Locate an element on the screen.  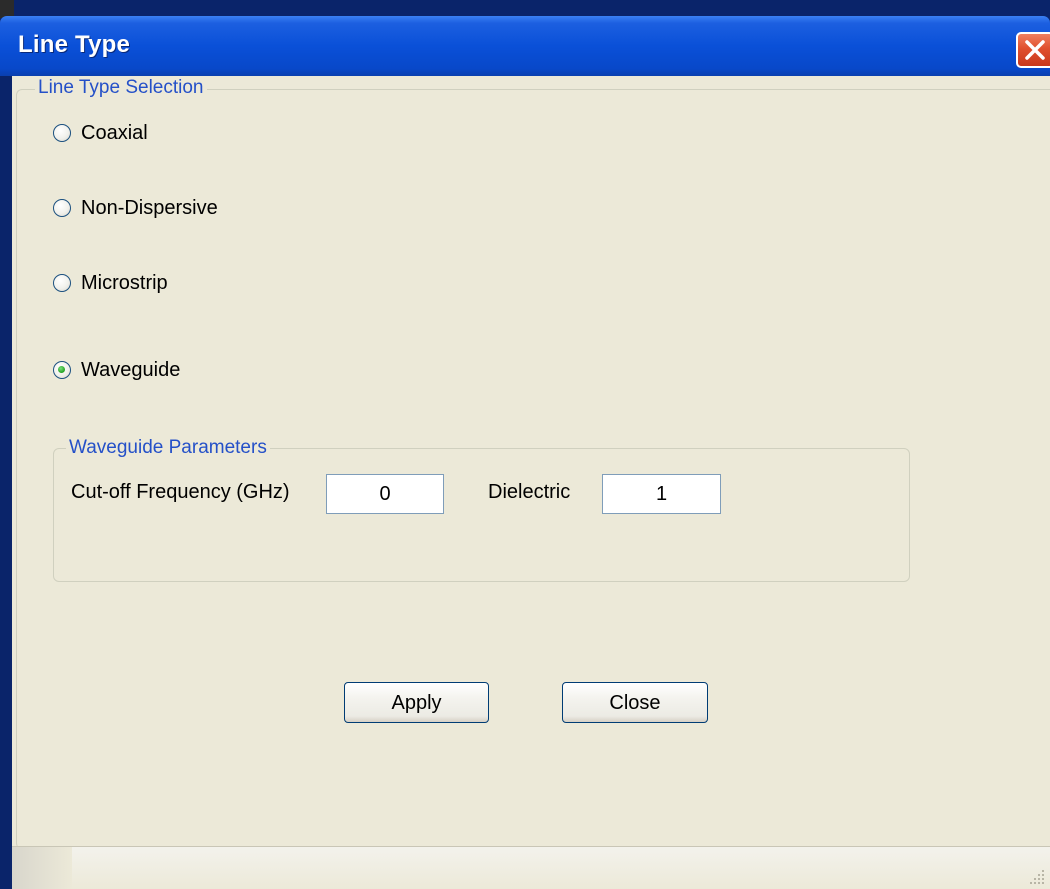
dielectric-input is located at coordinates (661, 494).